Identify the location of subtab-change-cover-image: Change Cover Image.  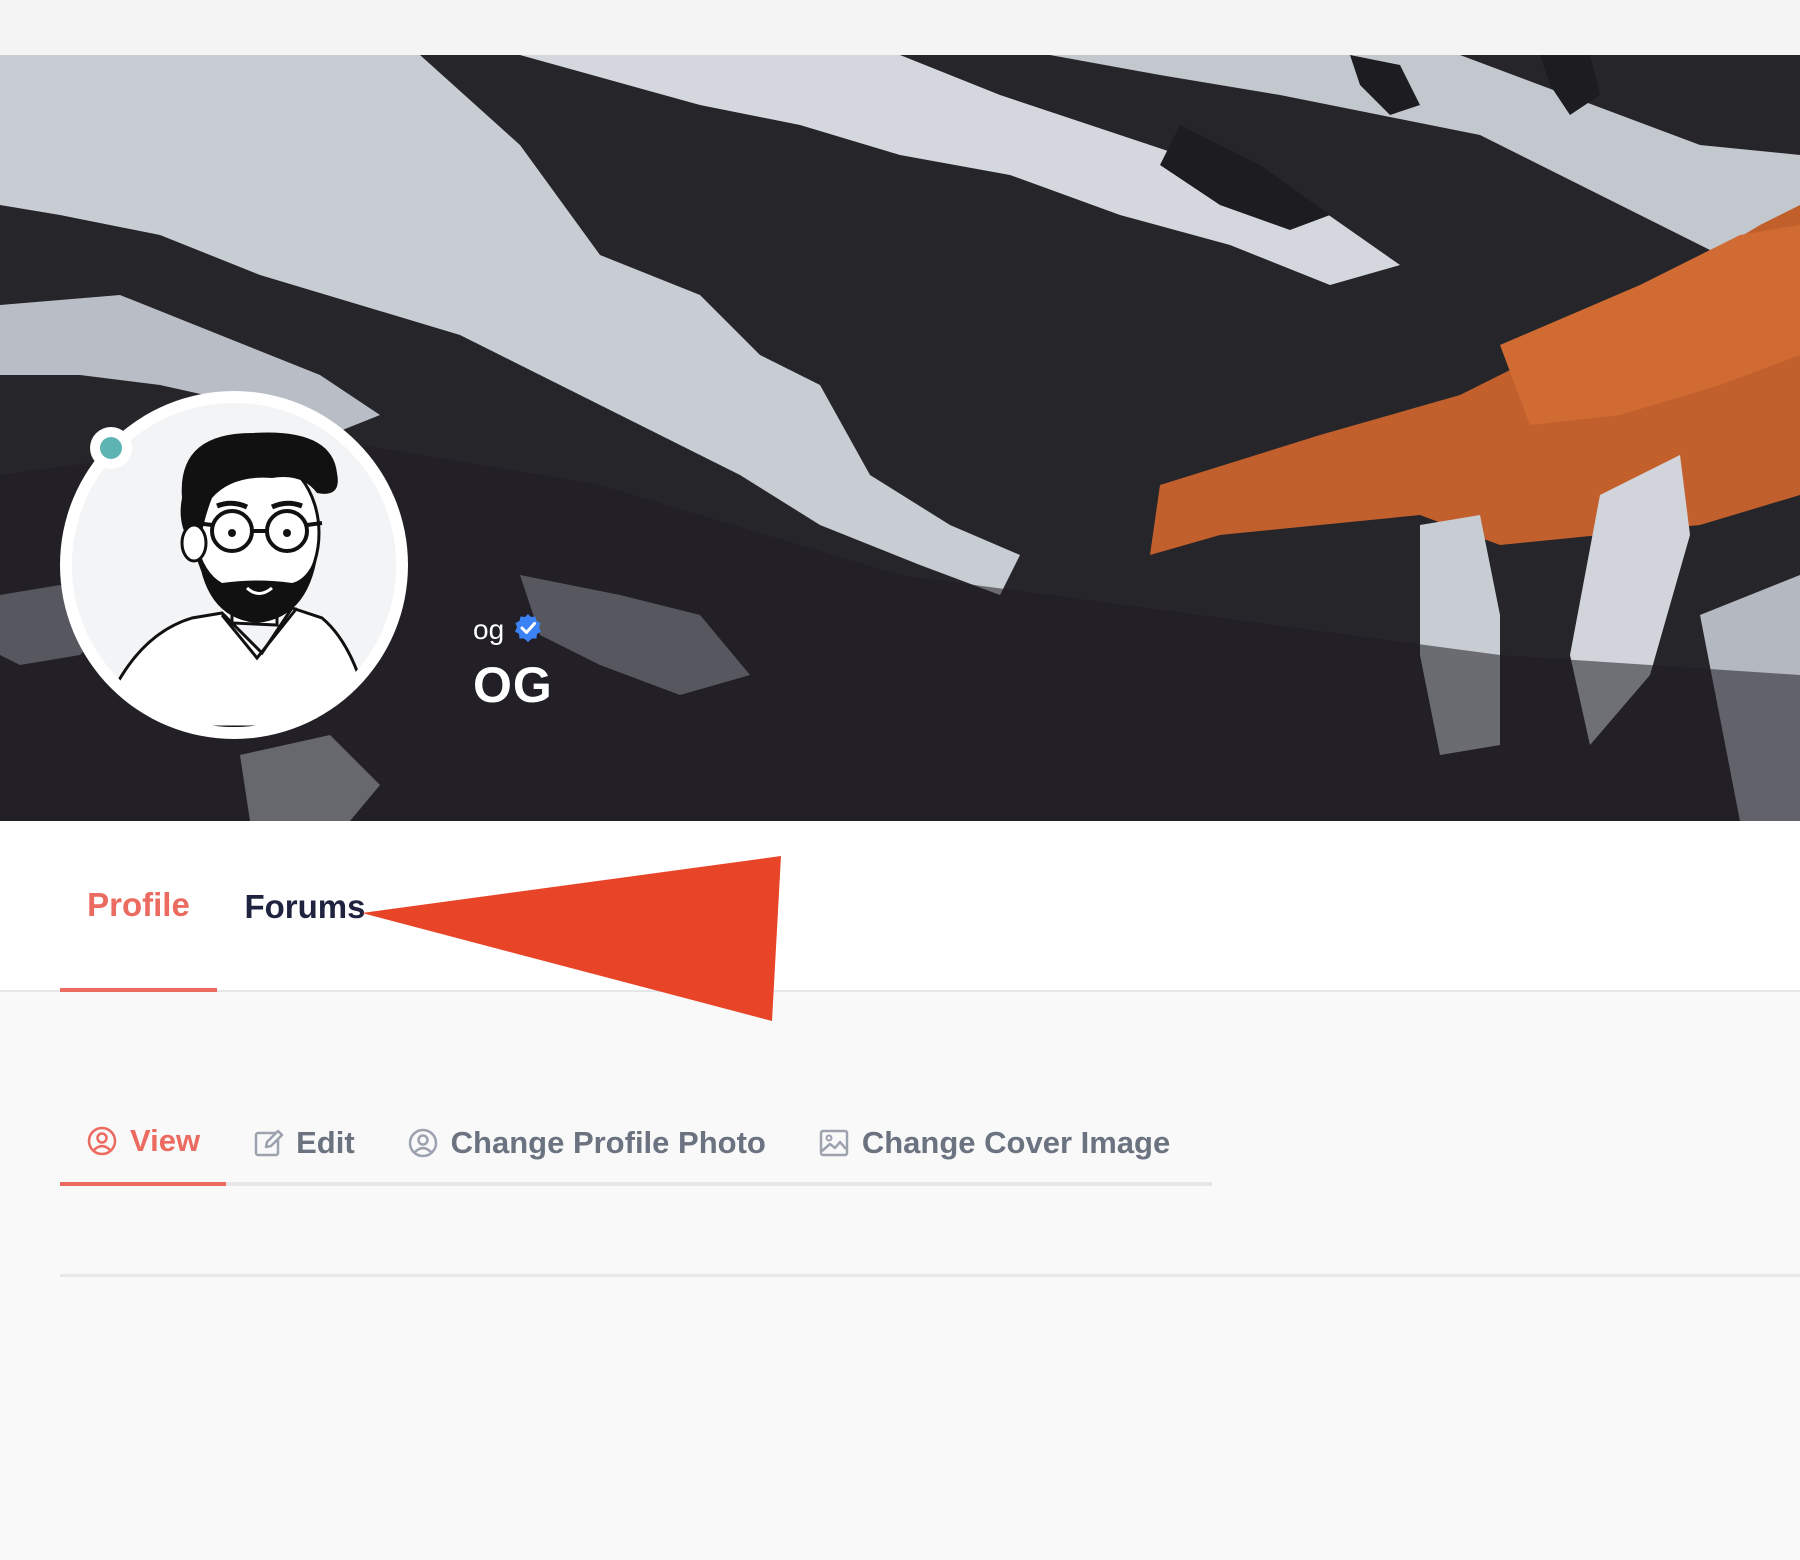
(994, 1143).